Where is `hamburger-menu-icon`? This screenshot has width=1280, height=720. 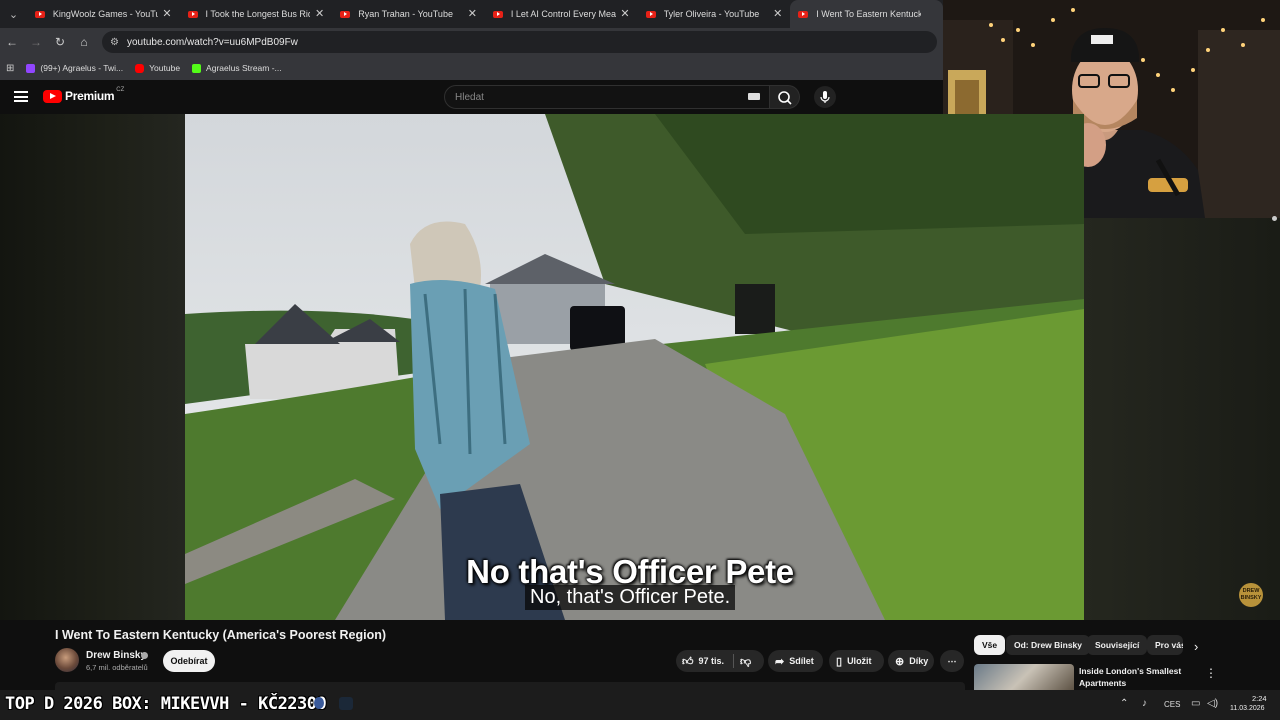
hamburger-menu-icon is located at coordinates (21, 96).